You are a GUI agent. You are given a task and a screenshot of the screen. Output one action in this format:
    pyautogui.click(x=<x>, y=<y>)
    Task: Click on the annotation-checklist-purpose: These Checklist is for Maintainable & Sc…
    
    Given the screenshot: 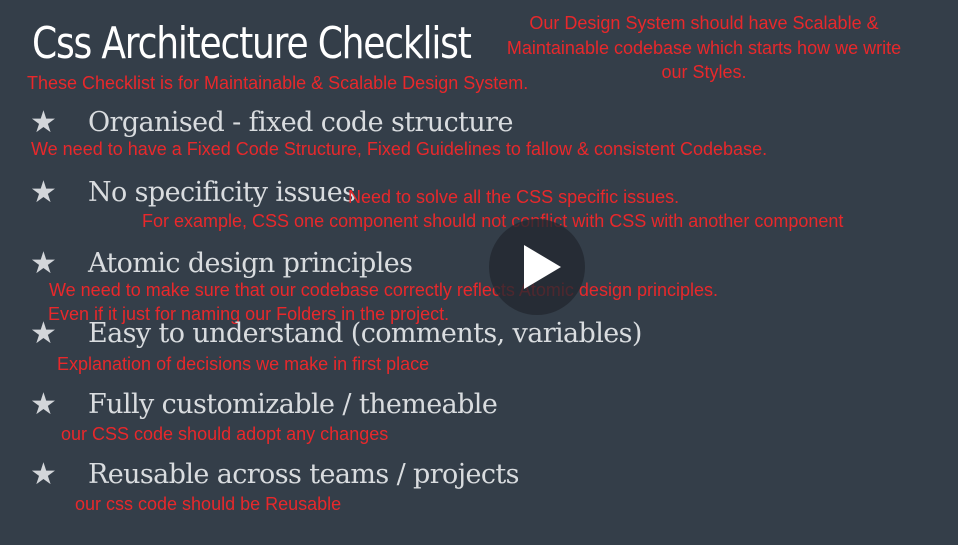 What is the action you would take?
    pyautogui.click(x=278, y=83)
    